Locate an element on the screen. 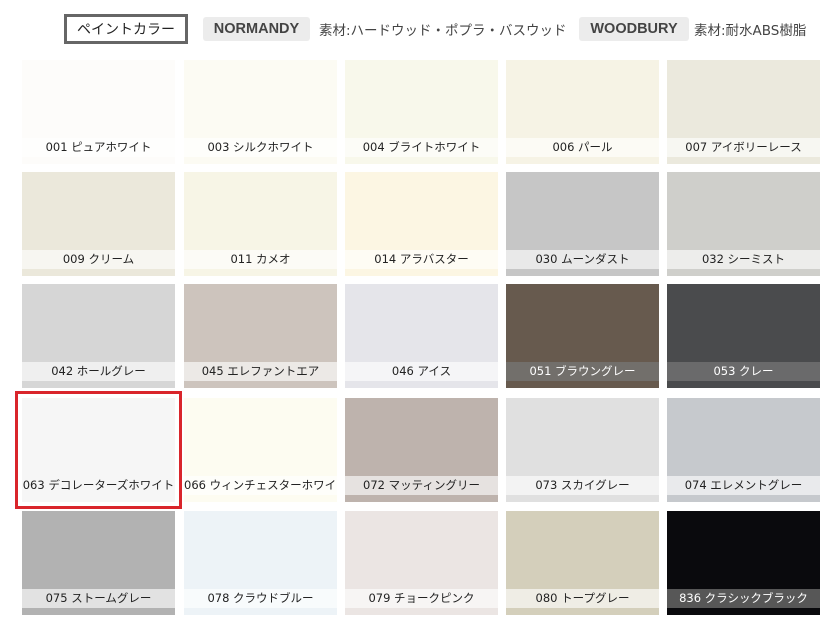 The height and width of the screenshot is (621, 831). swatch-042: 042 ホールグレー is located at coordinates (98, 336).